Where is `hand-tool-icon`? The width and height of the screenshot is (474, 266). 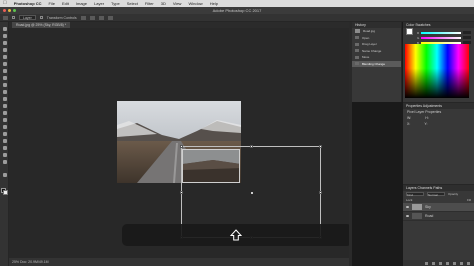
hand-tool-icon is located at coordinates (4, 155).